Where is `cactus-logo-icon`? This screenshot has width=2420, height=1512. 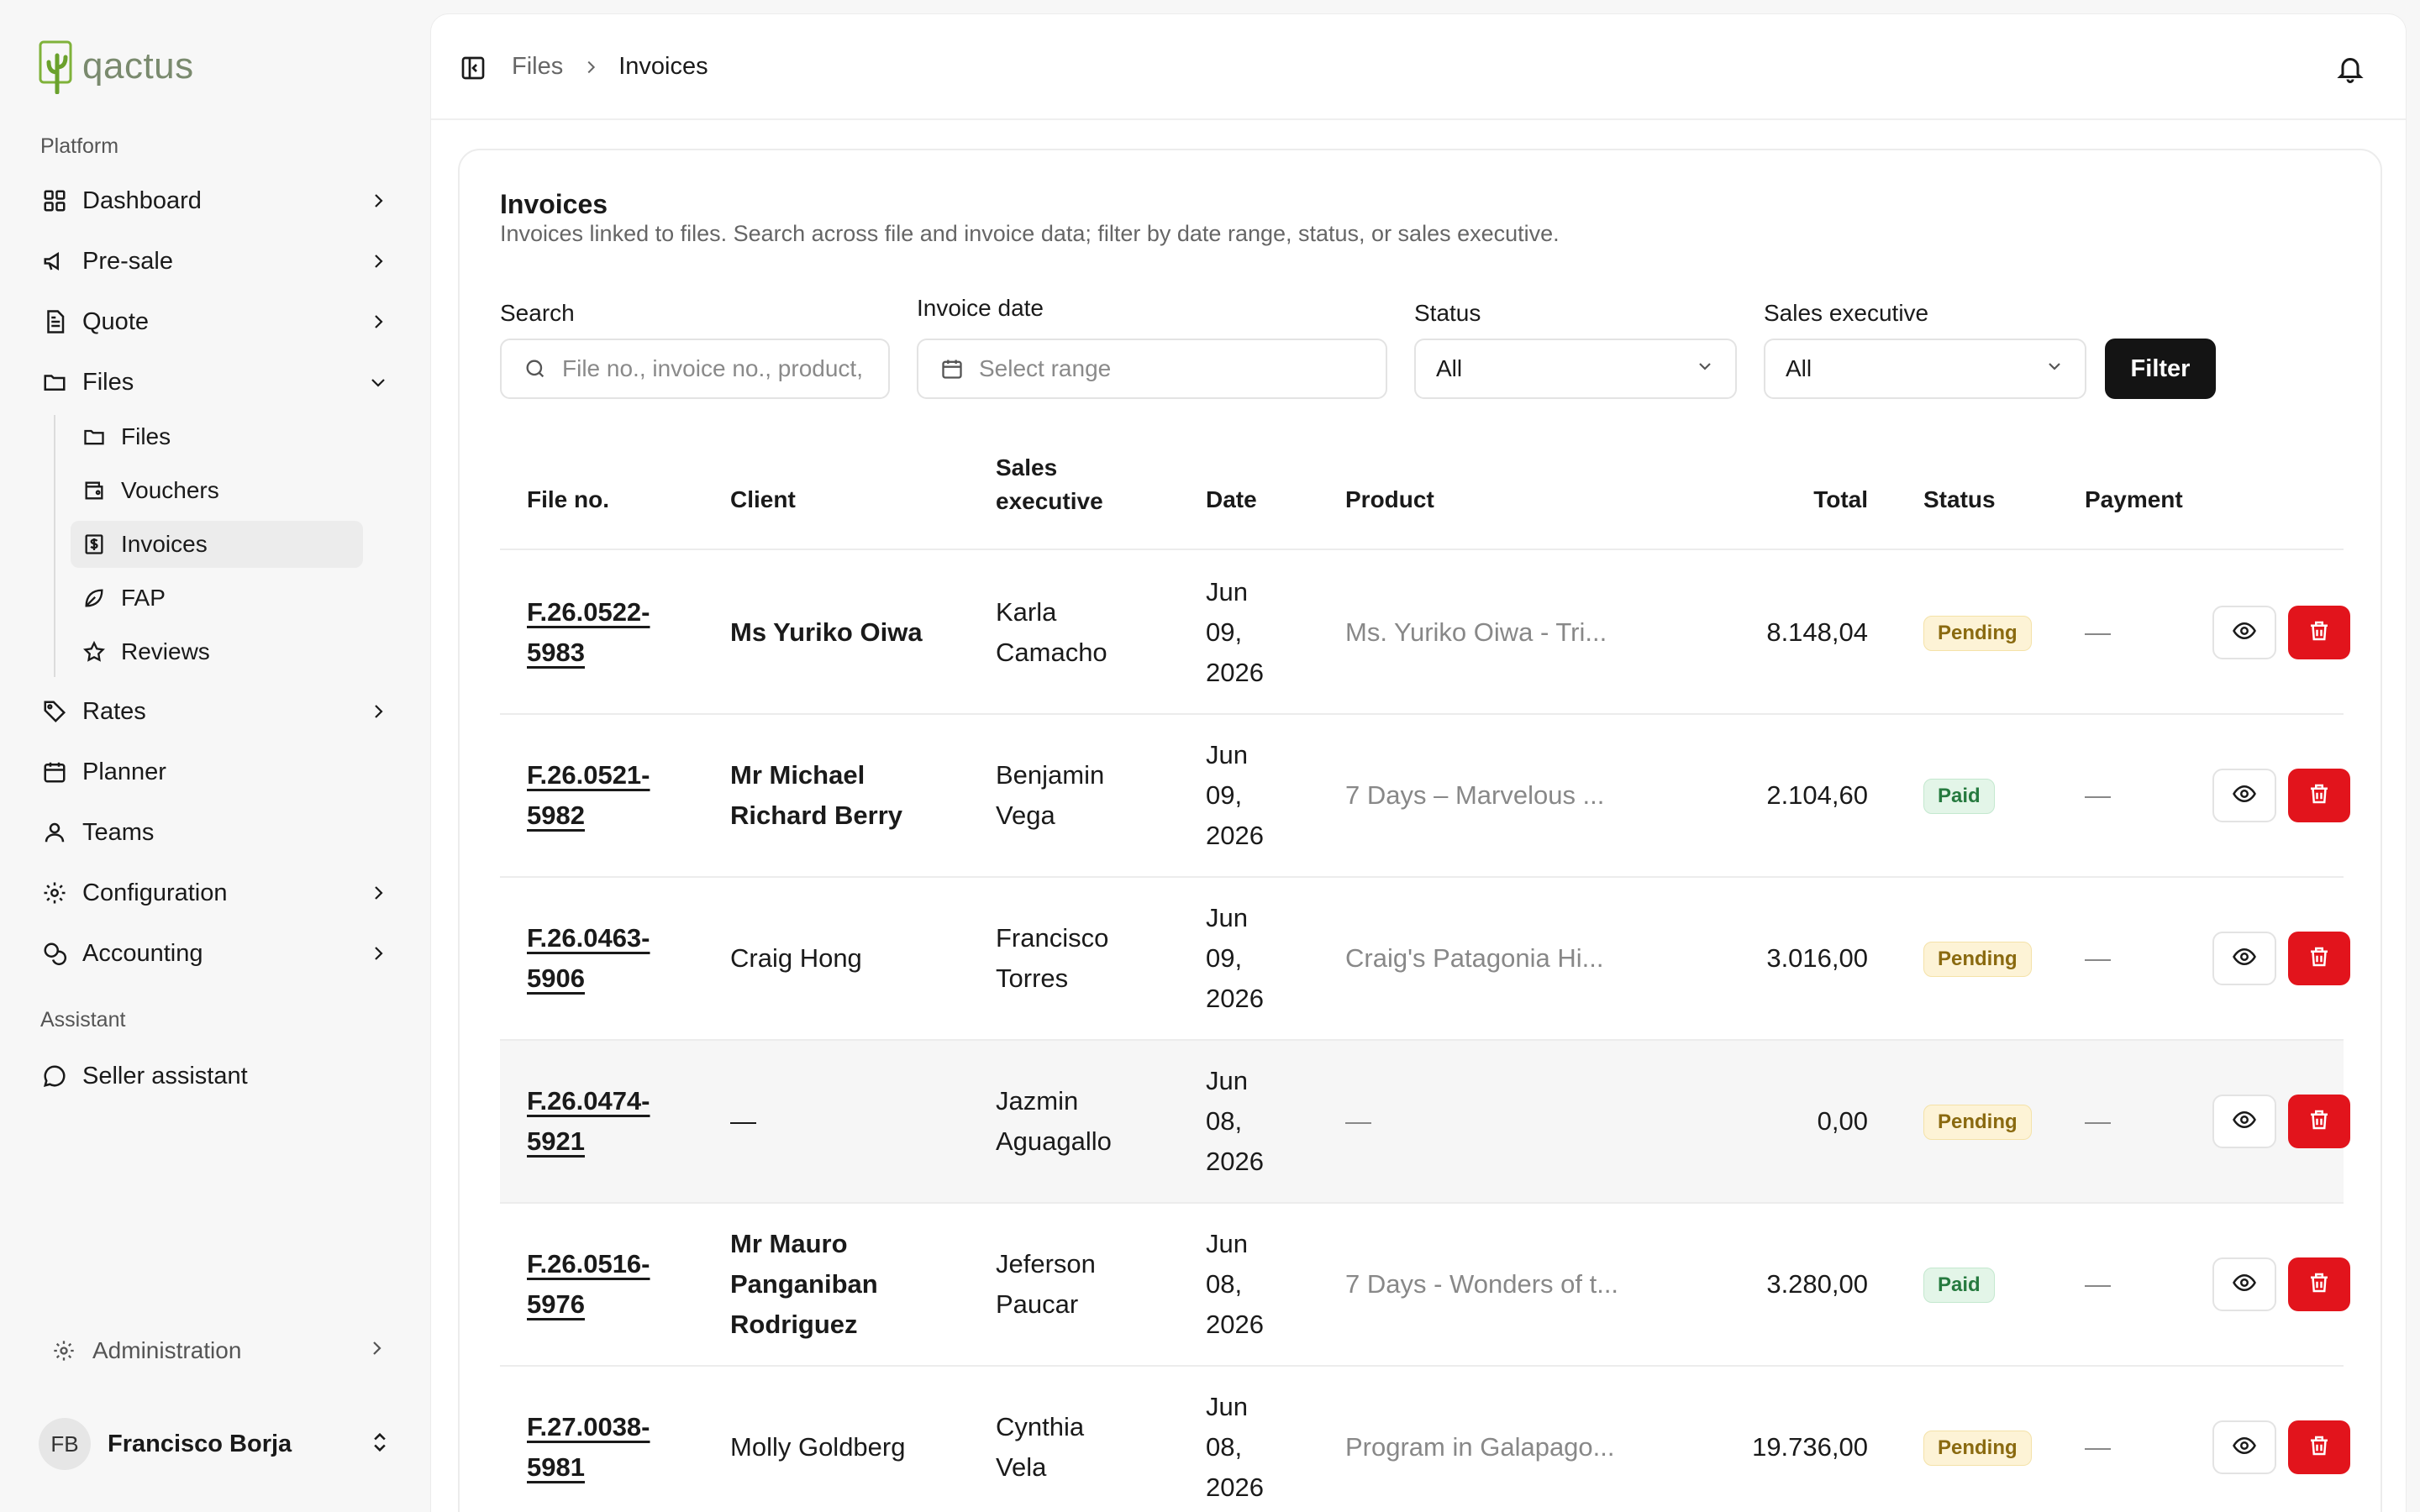
cactus-logo-icon is located at coordinates (55, 67).